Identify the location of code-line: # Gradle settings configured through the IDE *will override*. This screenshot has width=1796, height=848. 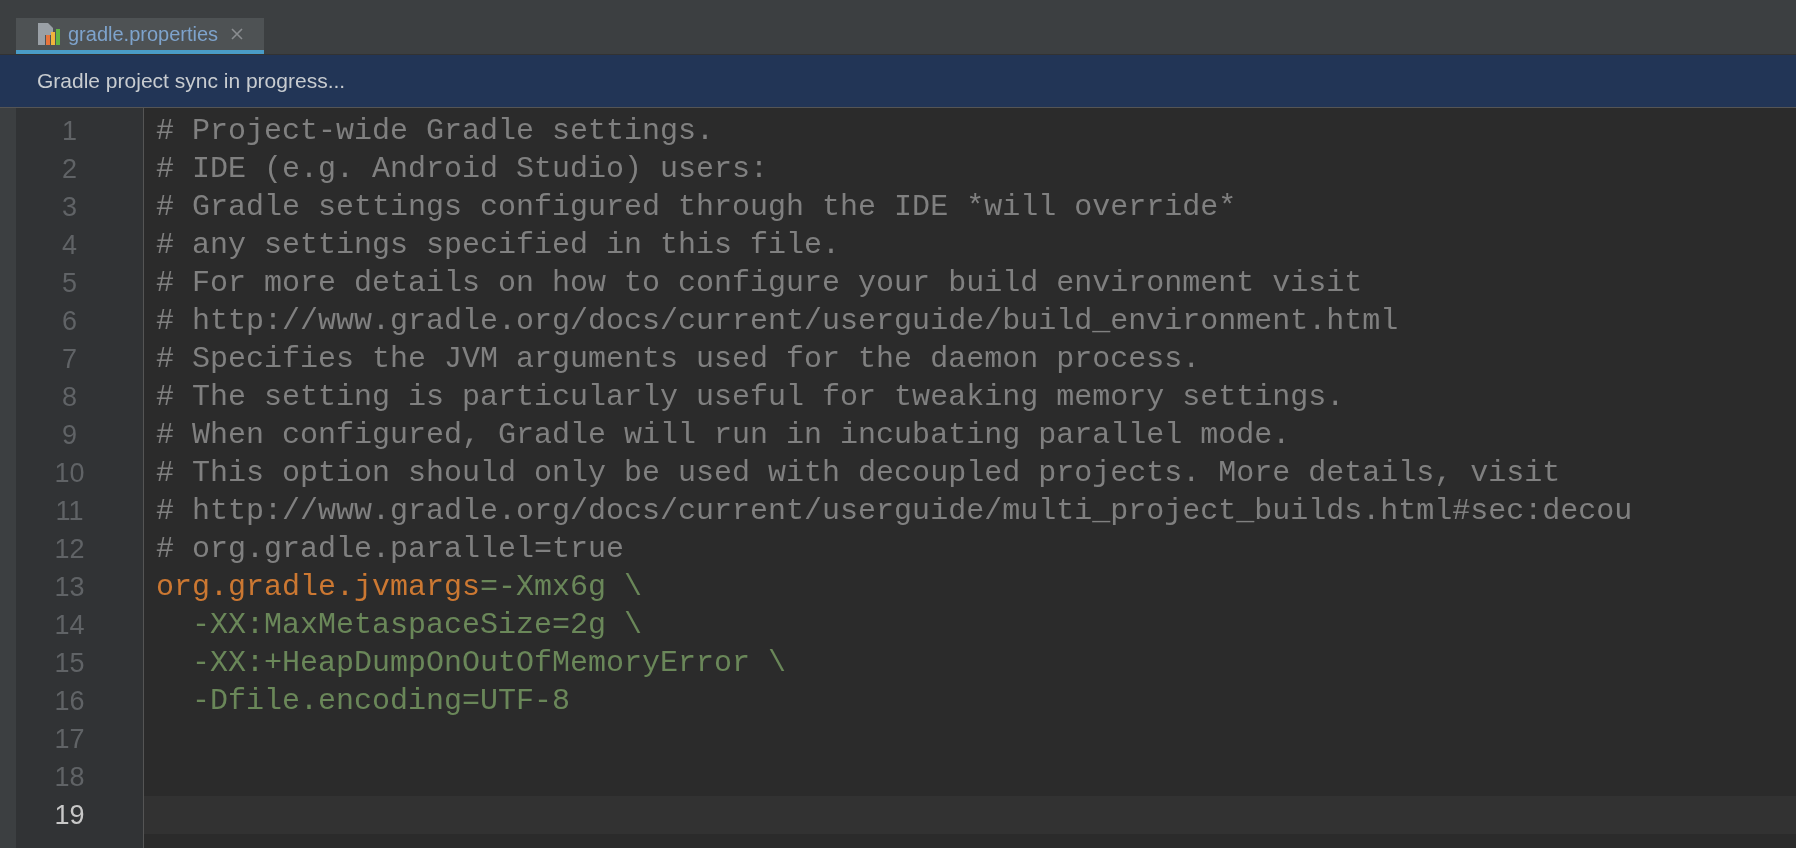
(696, 207).